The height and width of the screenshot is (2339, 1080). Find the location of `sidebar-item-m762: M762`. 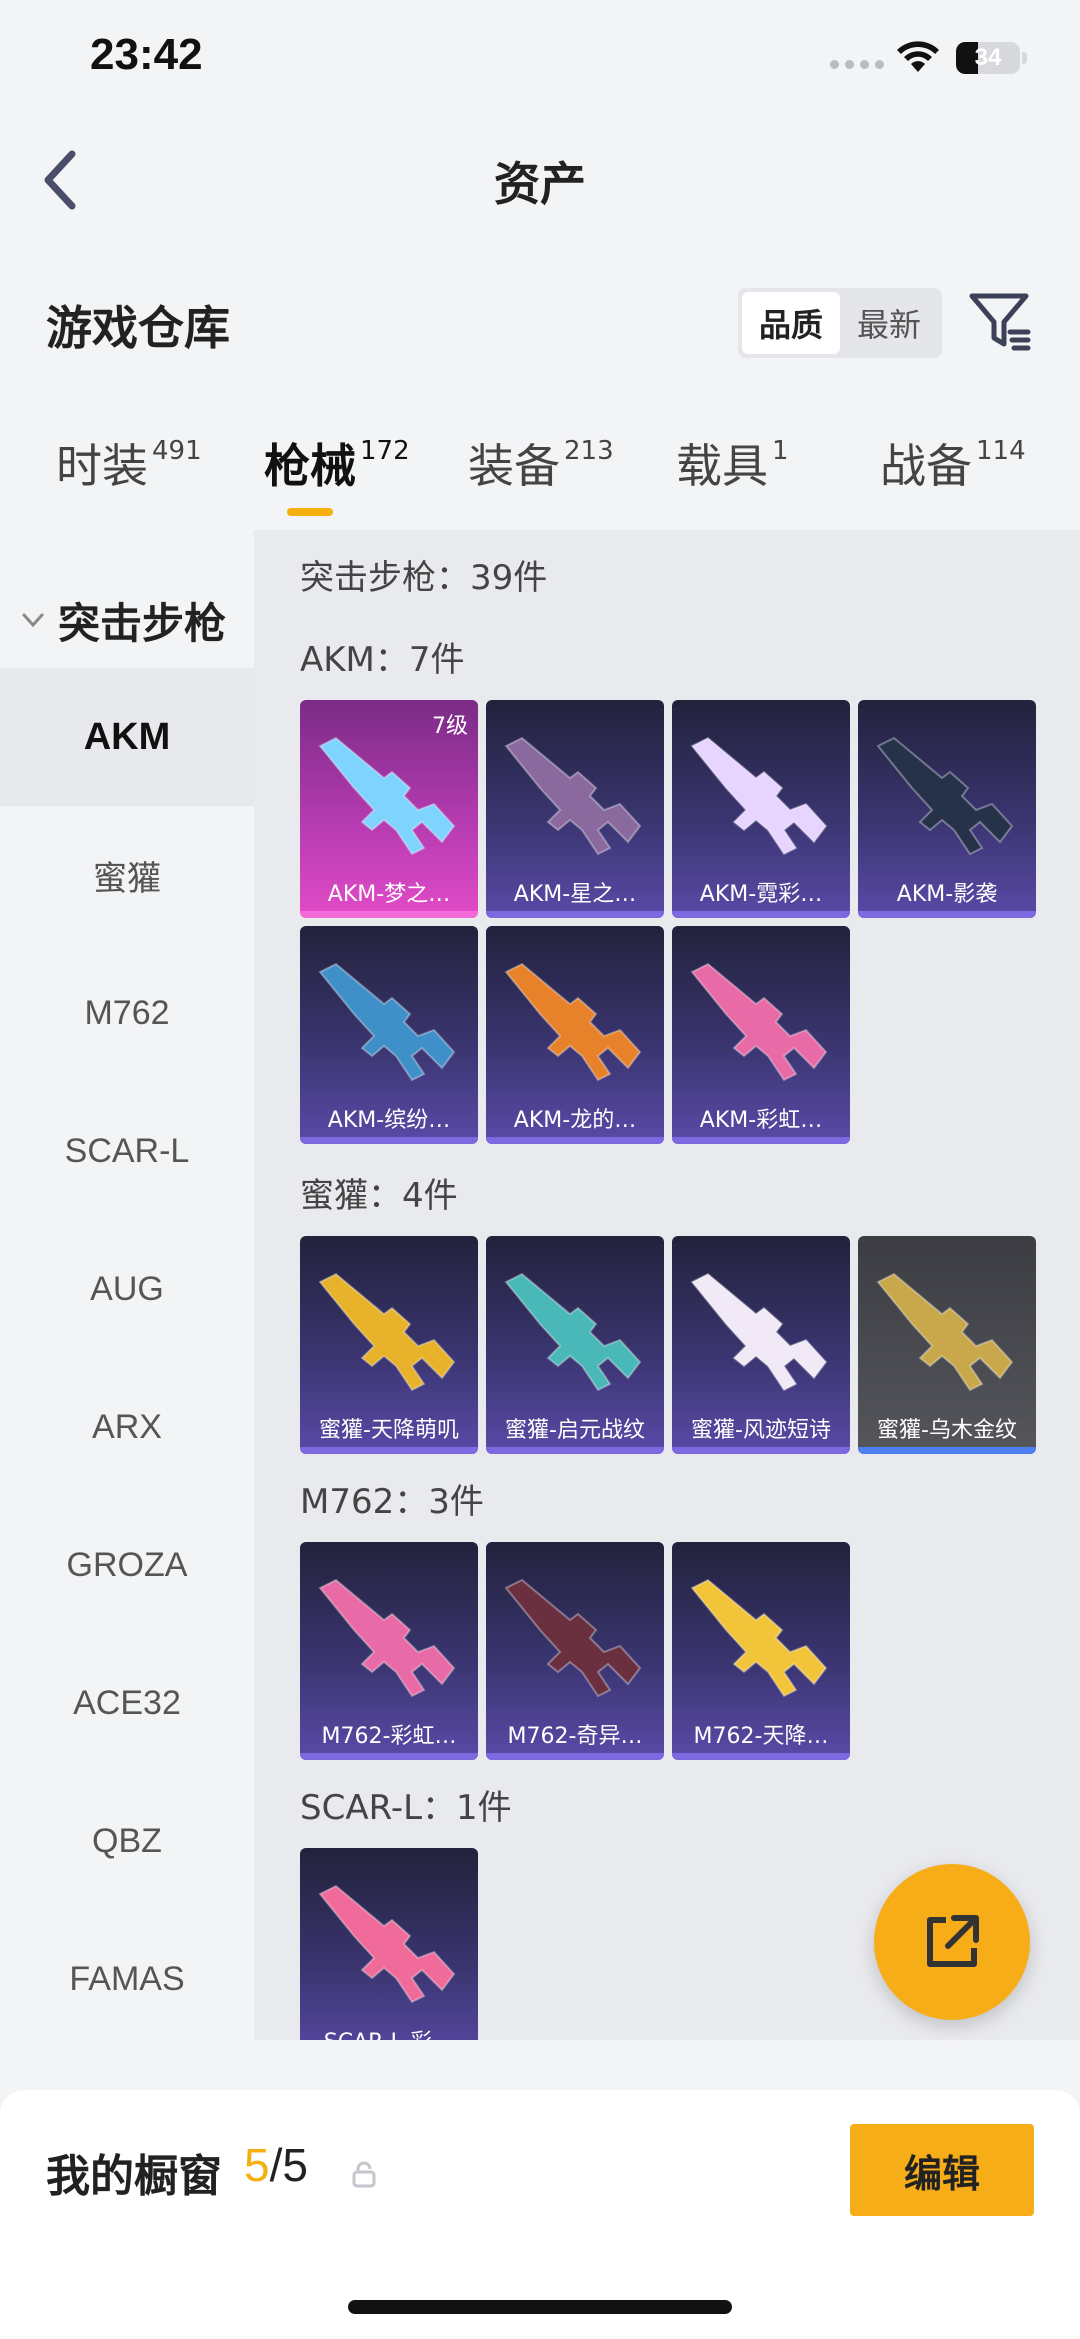

sidebar-item-m762: M762 is located at coordinates (127, 1013).